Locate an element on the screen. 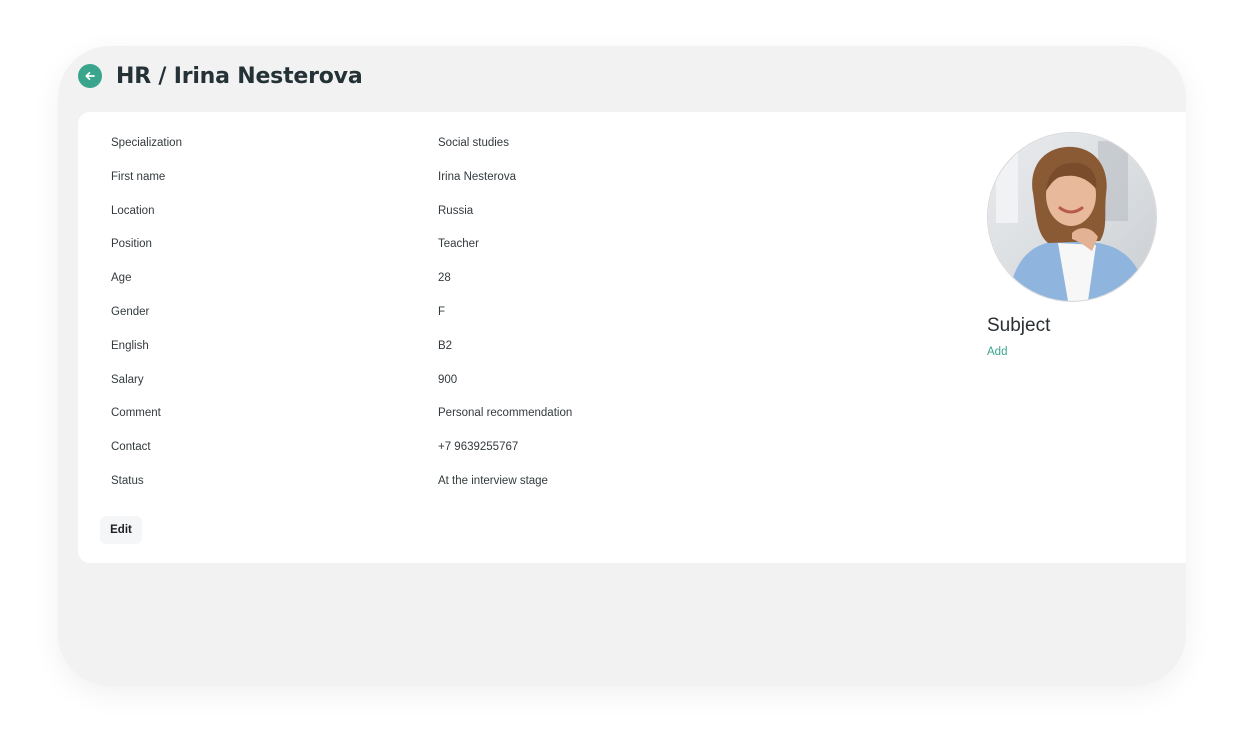 This screenshot has width=1242, height=753. field-row-salary: Salary 900 is located at coordinates (461, 386).